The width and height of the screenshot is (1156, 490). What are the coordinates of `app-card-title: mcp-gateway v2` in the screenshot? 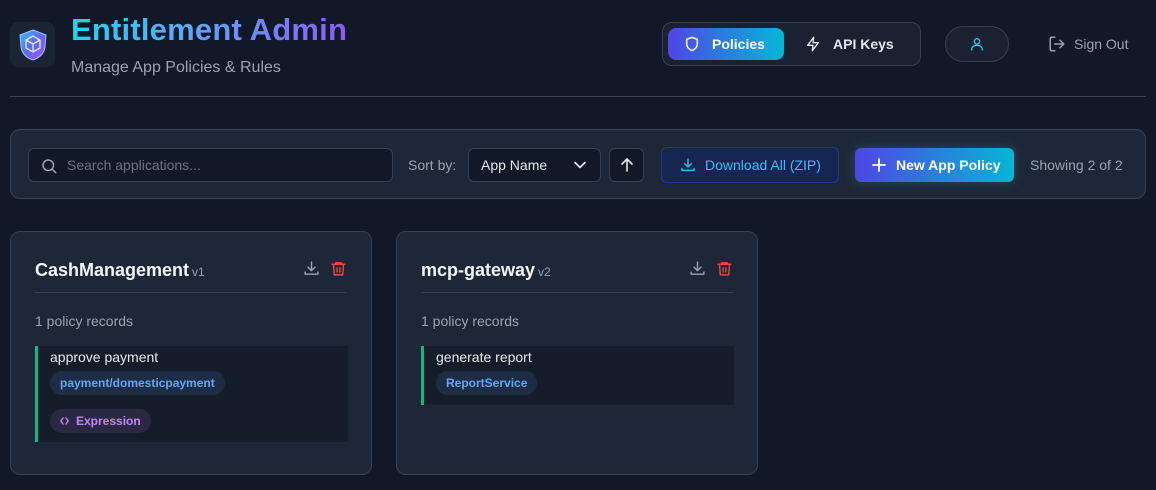 It's located at (486, 270).